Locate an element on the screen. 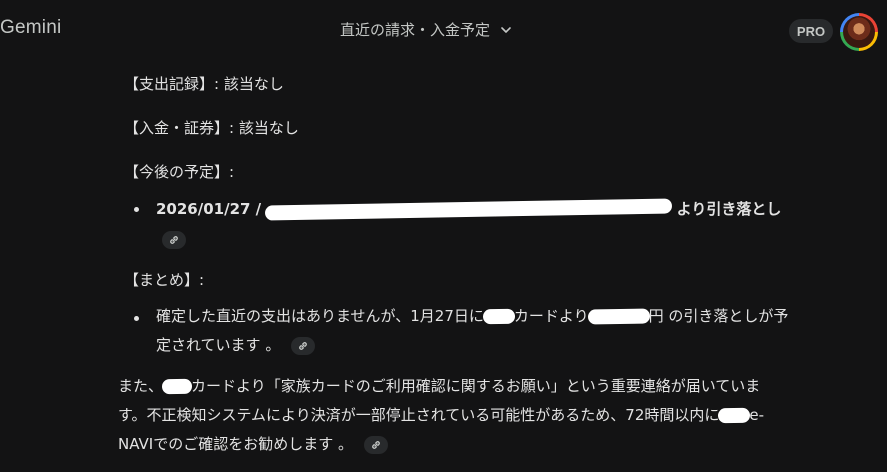 This screenshot has height=472, width=887. top-bar: Gemini 直近の請求・入金予定 PRO is located at coordinates (443, 31).